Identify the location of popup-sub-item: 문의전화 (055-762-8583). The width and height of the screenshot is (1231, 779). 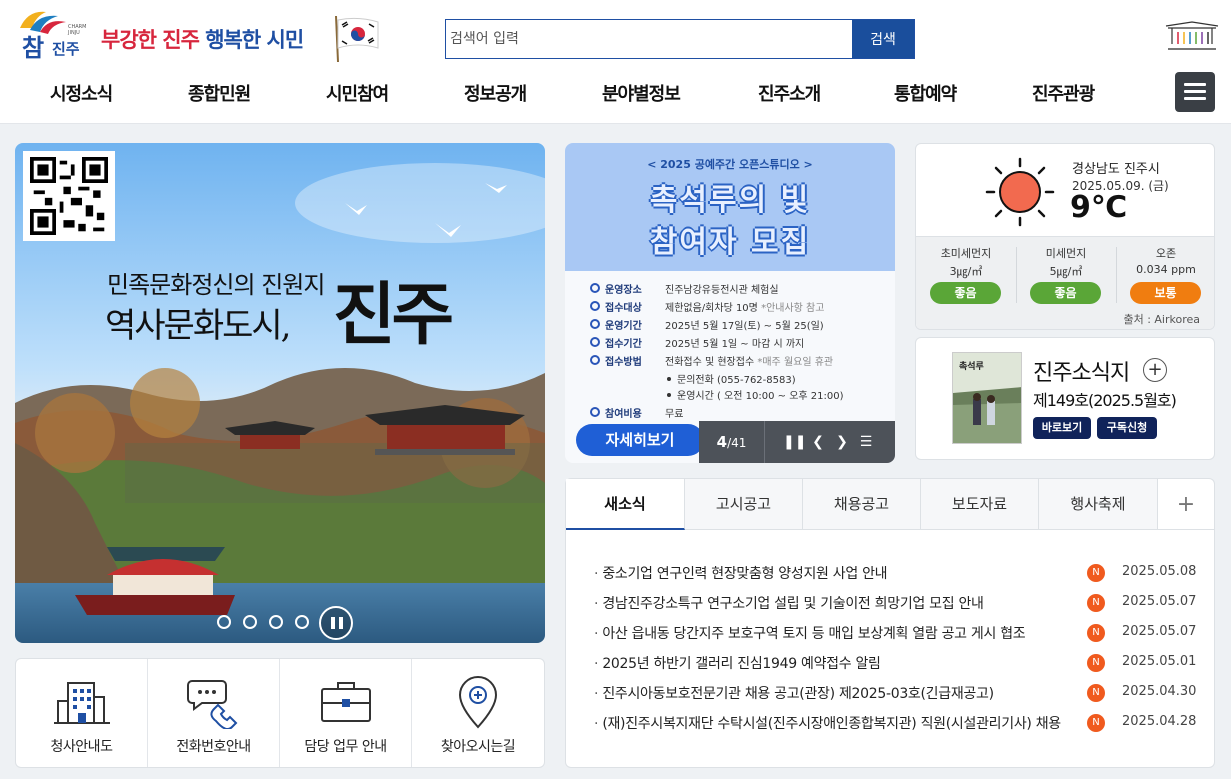
(731, 378).